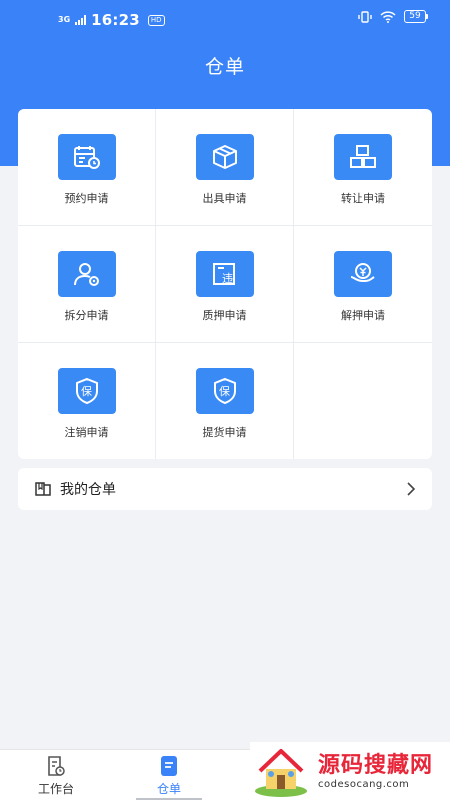 This screenshot has width=450, height=800. What do you see at coordinates (115, 20) in the screenshot?
I see `status-time: 16:23` at bounding box center [115, 20].